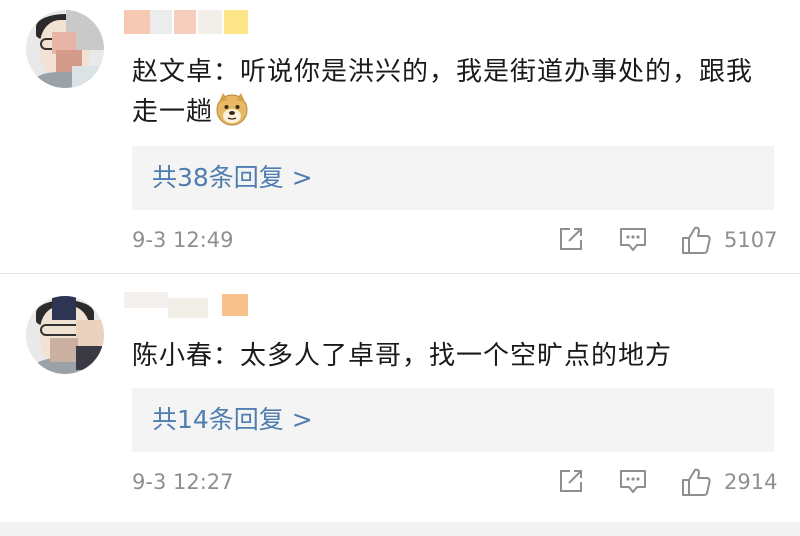 Image resolution: width=800 pixels, height=536 pixels. What do you see at coordinates (452, 92) in the screenshot?
I see `comment-text: 赵文卓：听说你是洪兴的，我是街道办事处的，跟我走一趟` at bounding box center [452, 92].